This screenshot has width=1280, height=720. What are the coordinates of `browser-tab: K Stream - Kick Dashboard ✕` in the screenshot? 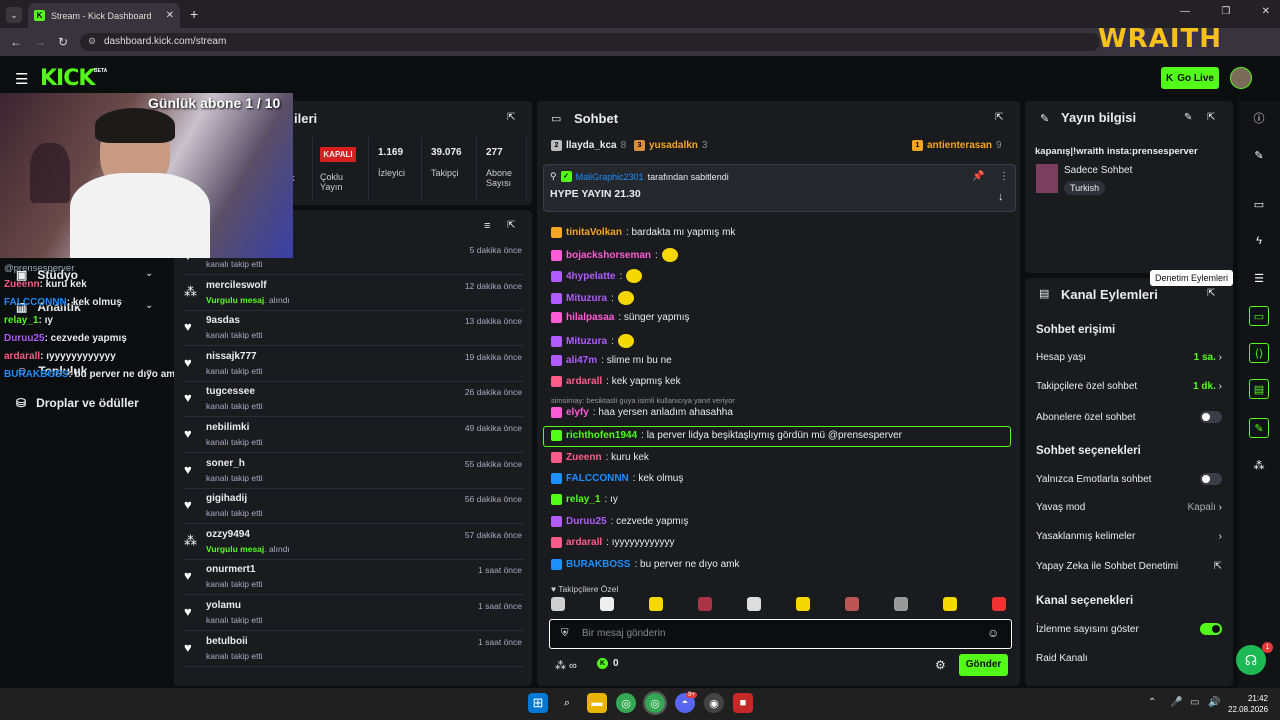 It's located at (104, 15).